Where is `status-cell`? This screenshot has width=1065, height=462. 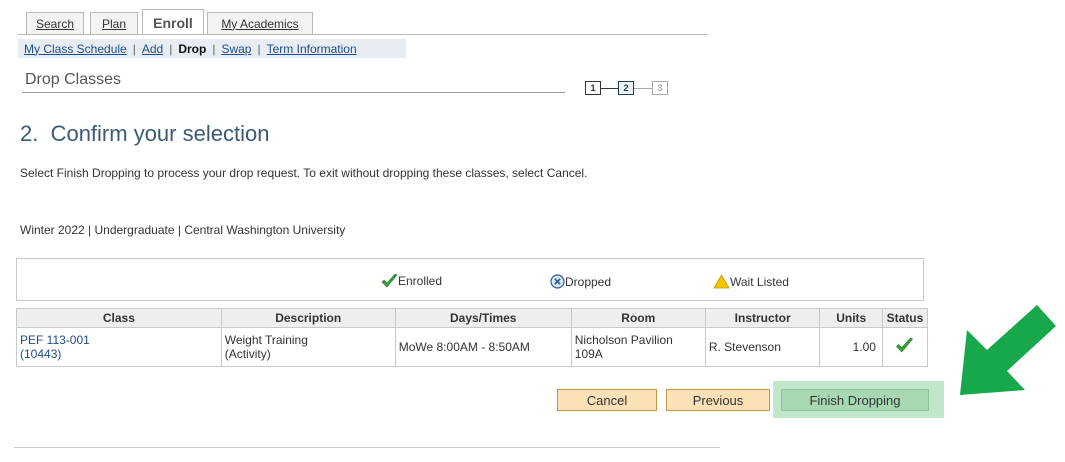
status-cell is located at coordinates (905, 347).